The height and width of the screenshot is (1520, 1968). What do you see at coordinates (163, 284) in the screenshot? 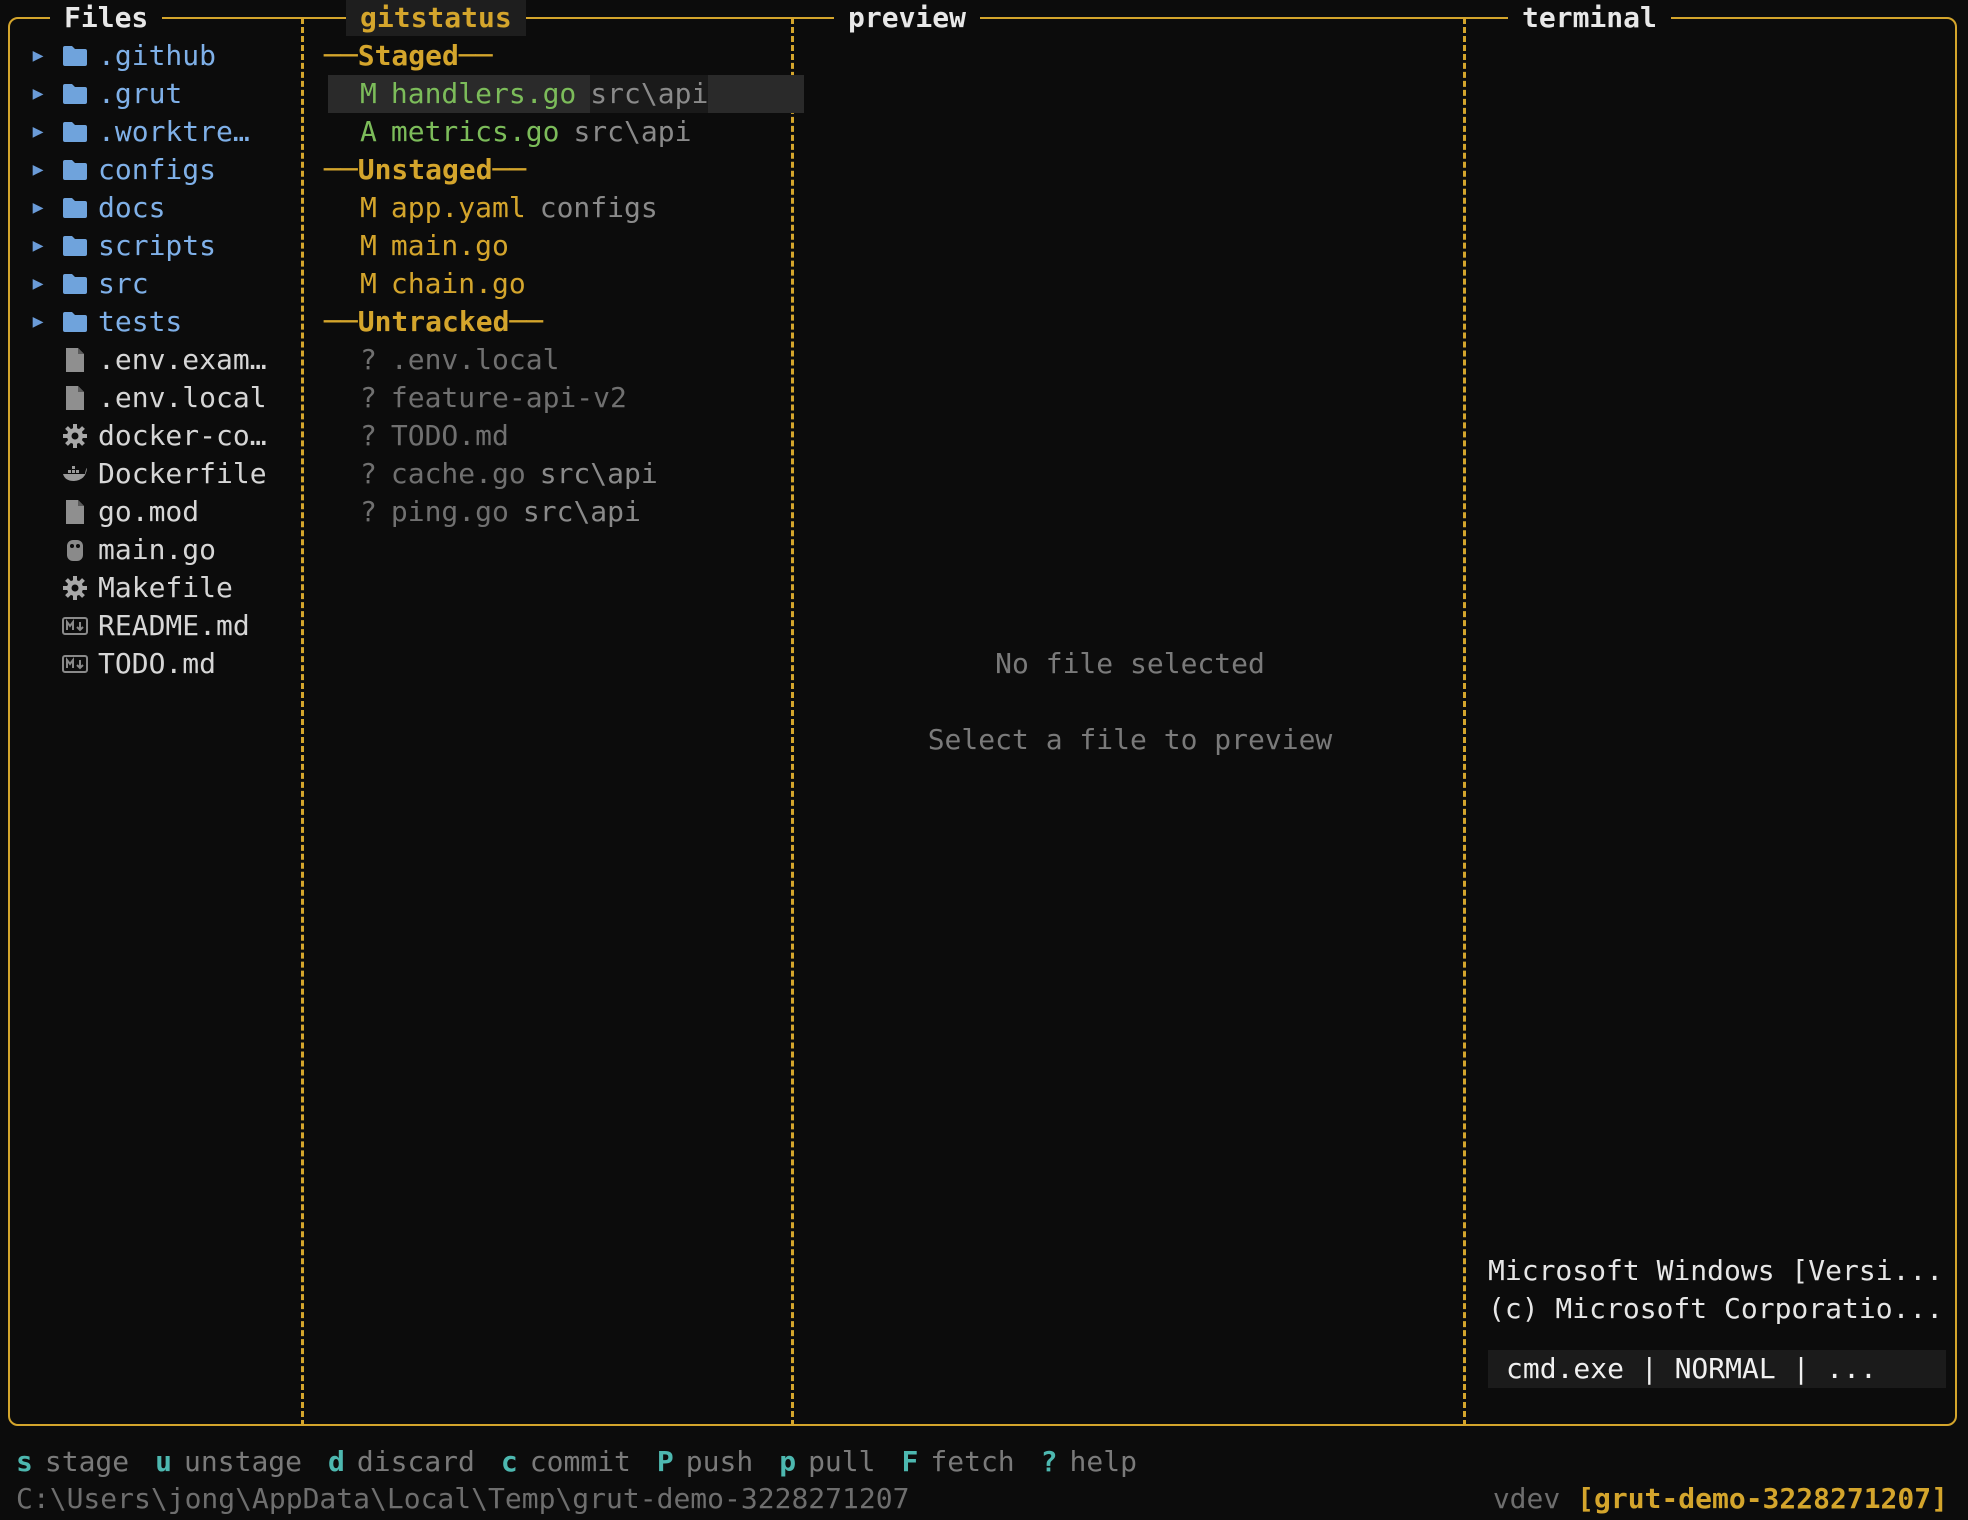
I see `file-tree-folder: ▶ src` at bounding box center [163, 284].